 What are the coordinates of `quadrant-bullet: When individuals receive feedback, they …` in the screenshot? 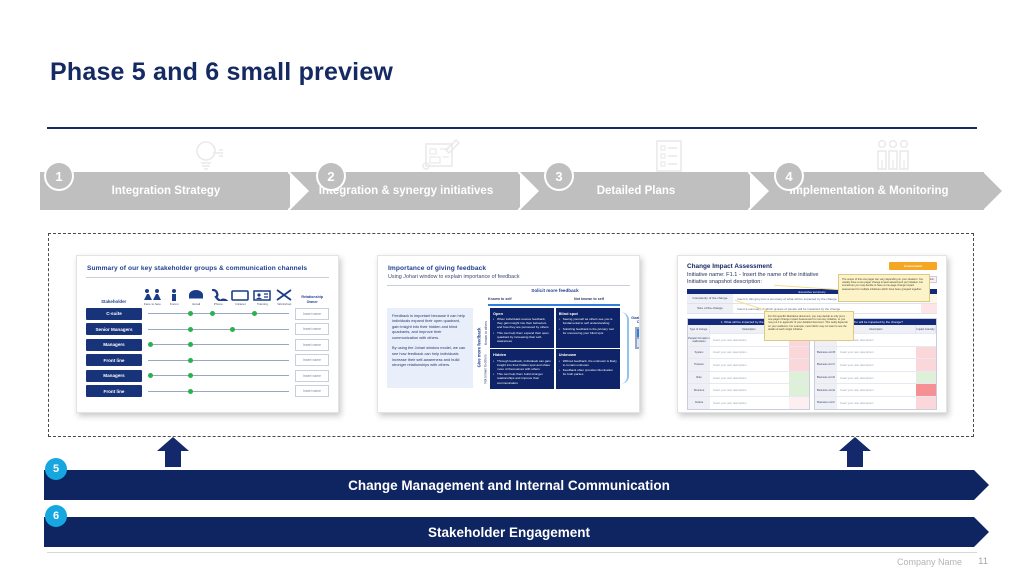 It's located at (522, 323).